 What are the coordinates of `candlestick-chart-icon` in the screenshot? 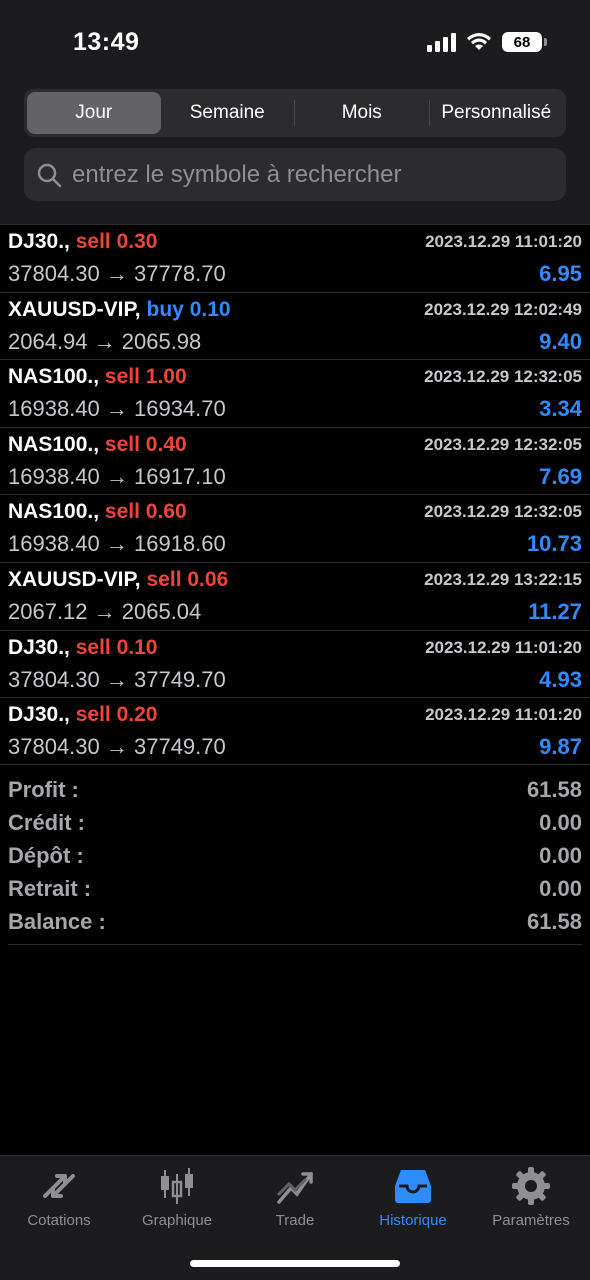 It's located at (177, 1186).